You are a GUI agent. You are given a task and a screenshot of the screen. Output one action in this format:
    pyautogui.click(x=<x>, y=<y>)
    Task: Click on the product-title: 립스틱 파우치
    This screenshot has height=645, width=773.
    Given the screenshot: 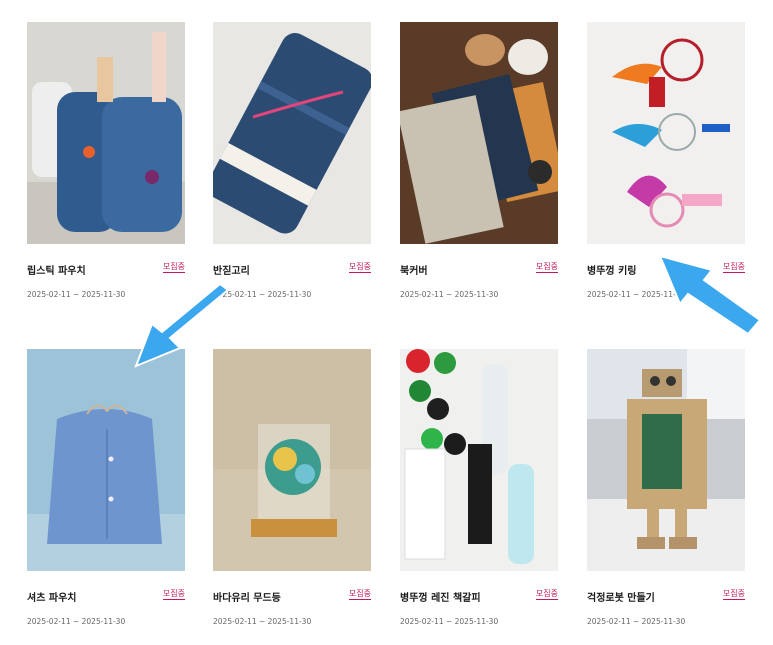 What is the action you would take?
    pyautogui.click(x=56, y=269)
    